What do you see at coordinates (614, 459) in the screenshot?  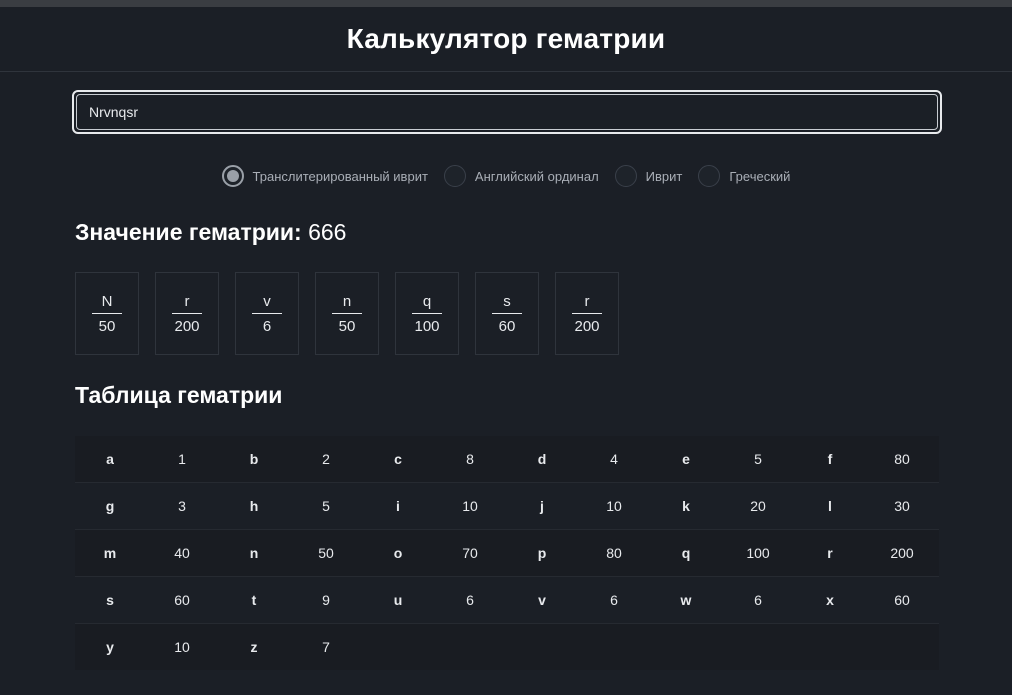 I see `table-value-cell: 4` at bounding box center [614, 459].